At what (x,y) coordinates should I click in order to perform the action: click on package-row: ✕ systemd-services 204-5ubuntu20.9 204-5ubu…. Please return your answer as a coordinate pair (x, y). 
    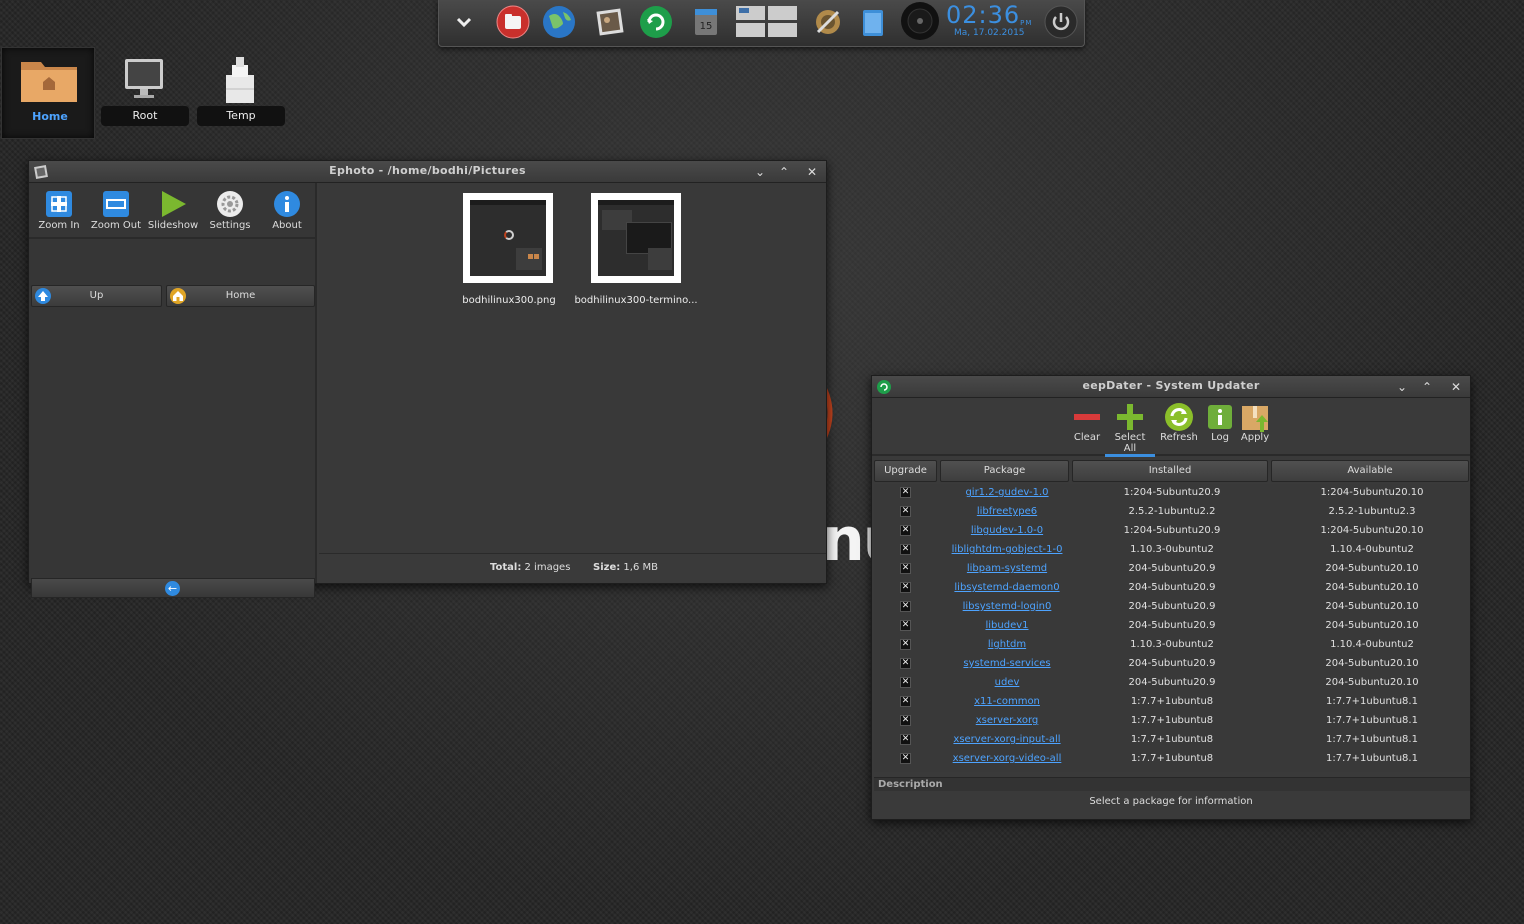
    Looking at the image, I should click on (1172, 664).